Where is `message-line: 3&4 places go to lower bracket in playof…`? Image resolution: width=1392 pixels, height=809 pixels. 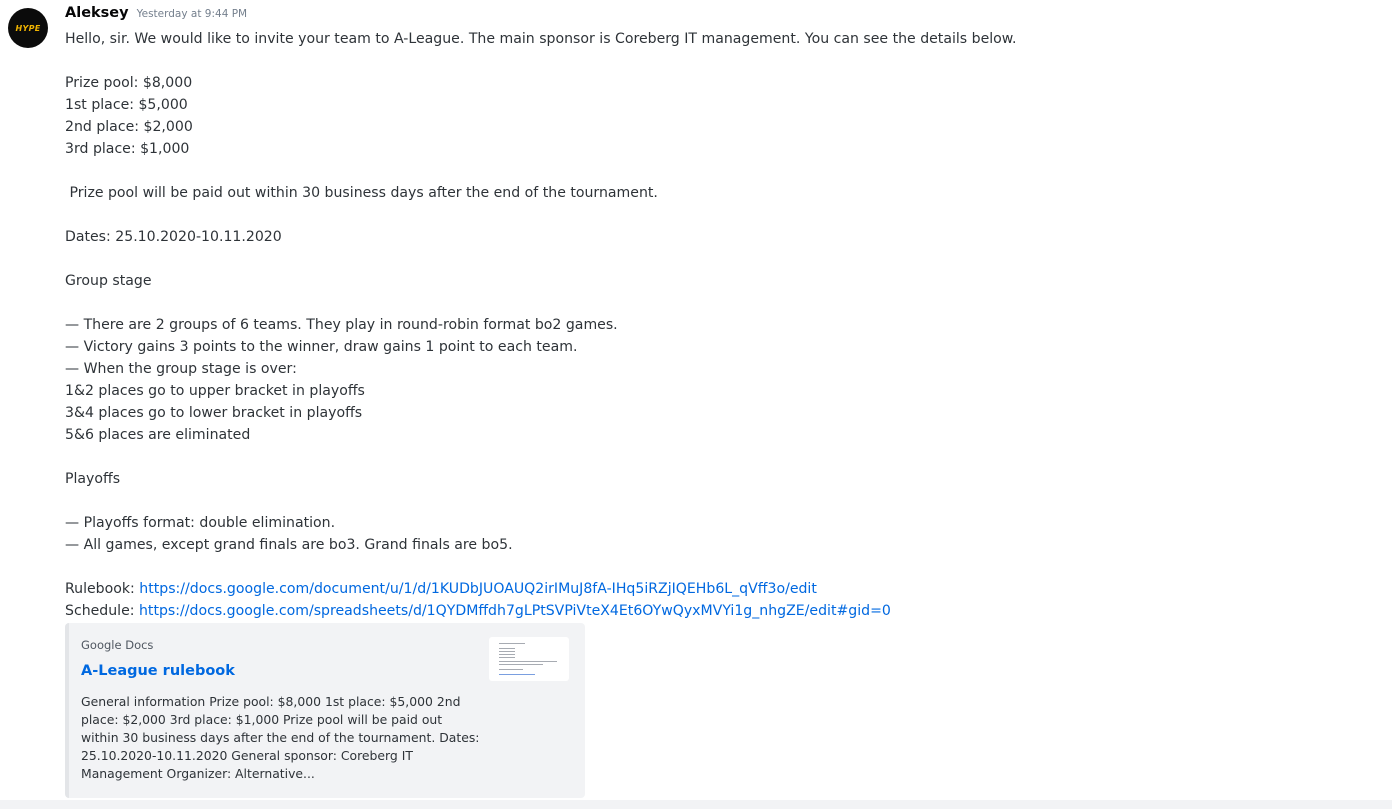 message-line: 3&4 places go to lower bracket in playof… is located at coordinates (214, 413).